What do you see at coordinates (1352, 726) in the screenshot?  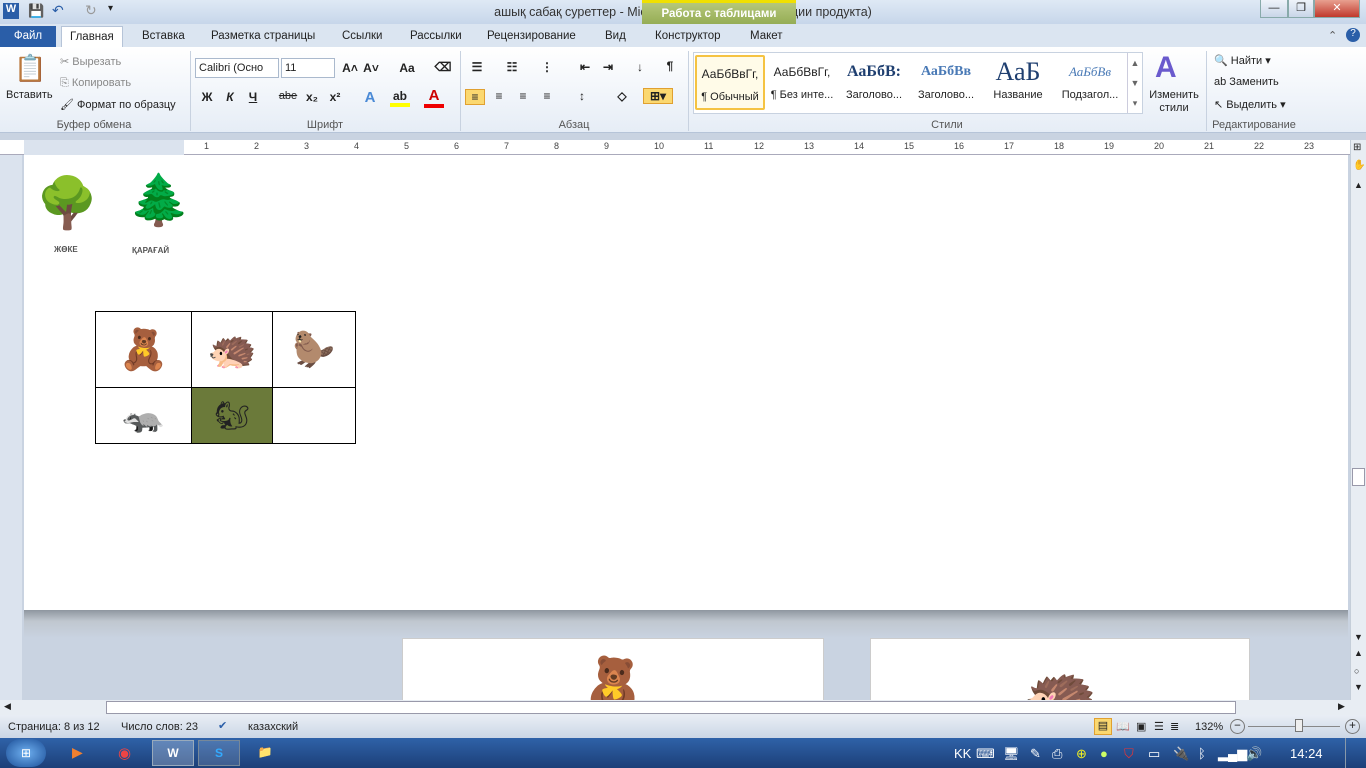 I see `zoom-in-button: +` at bounding box center [1352, 726].